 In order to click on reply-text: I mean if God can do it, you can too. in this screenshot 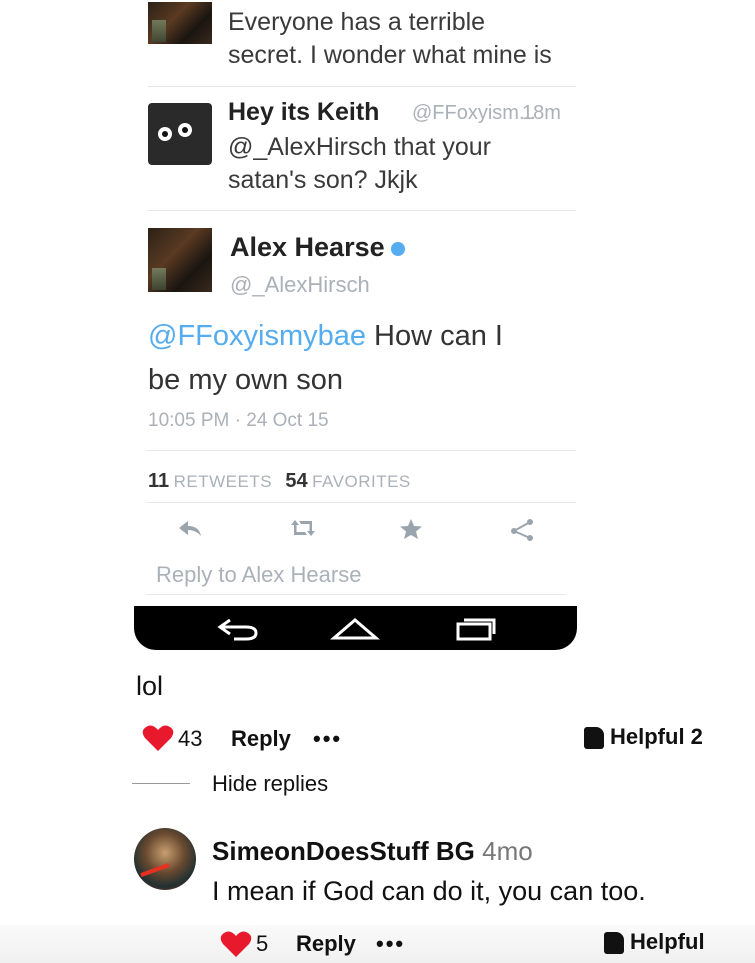, I will do `click(429, 891)`.